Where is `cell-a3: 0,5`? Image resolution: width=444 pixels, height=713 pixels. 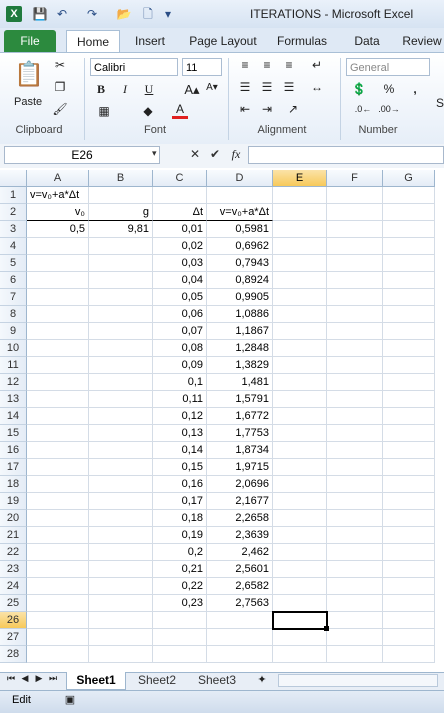
cell-a3: 0,5 is located at coordinates (58, 229).